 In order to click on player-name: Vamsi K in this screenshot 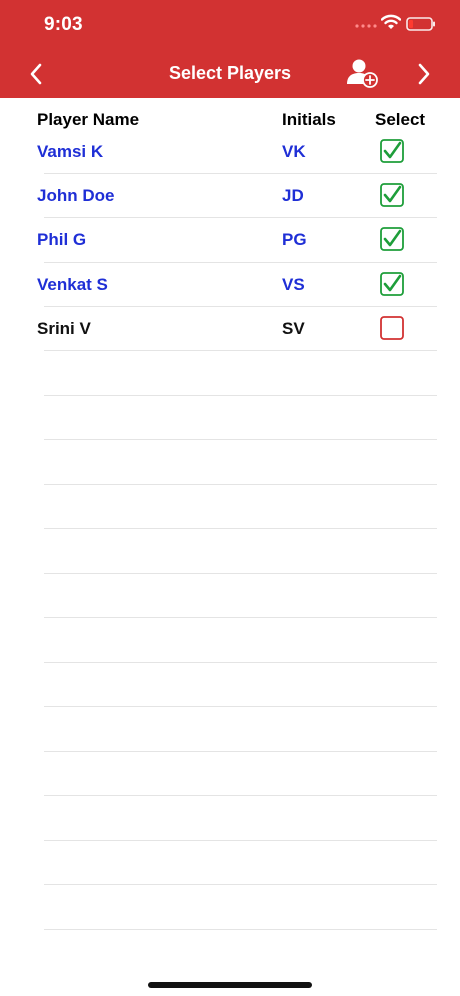, I will do `click(70, 151)`.